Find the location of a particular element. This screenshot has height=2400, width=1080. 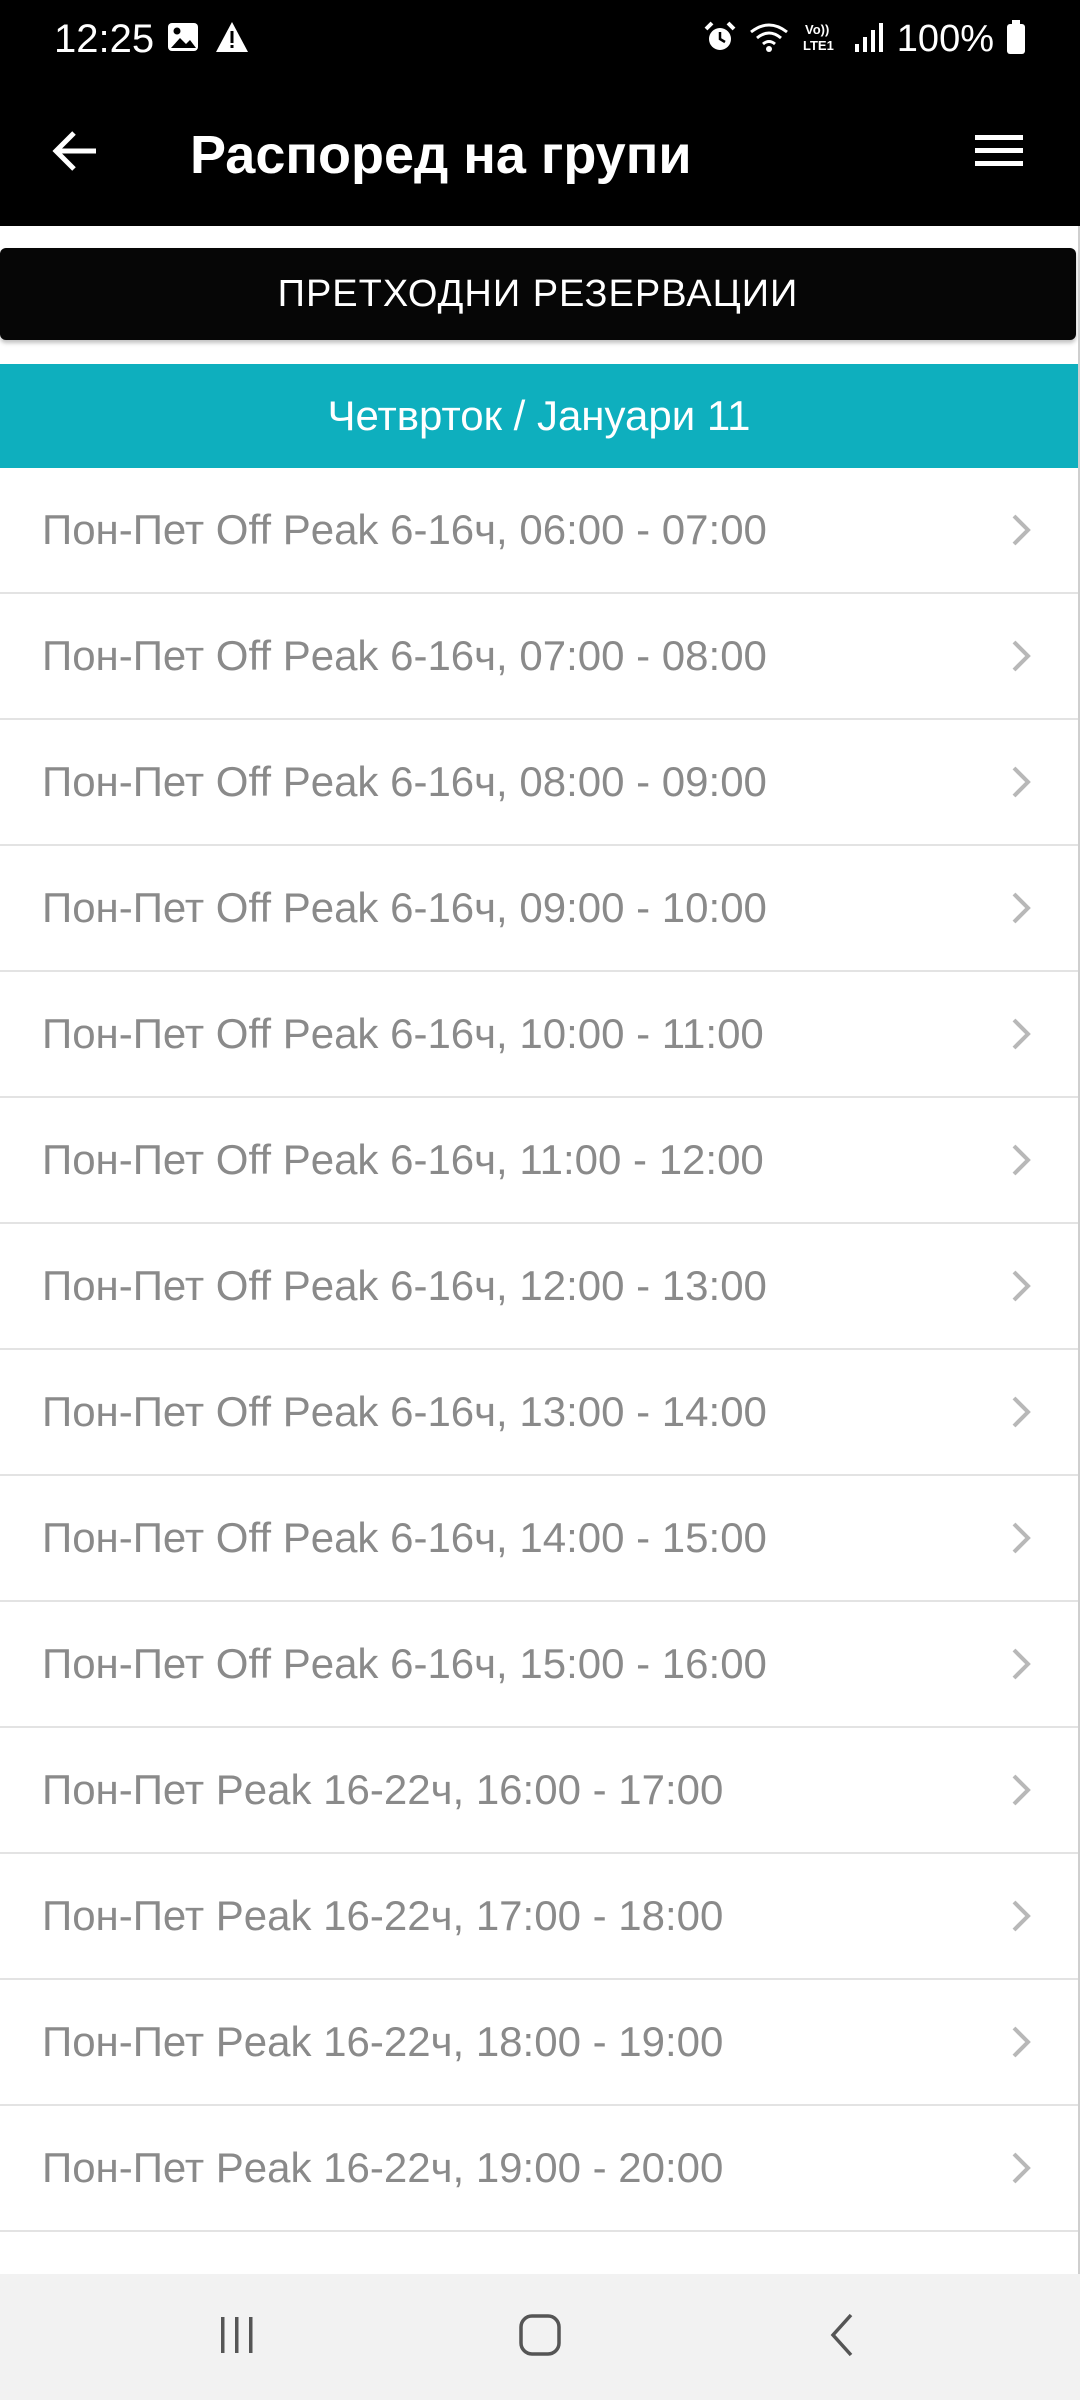

volte-icon: Vo)) LTE1 is located at coordinates (821, 39).